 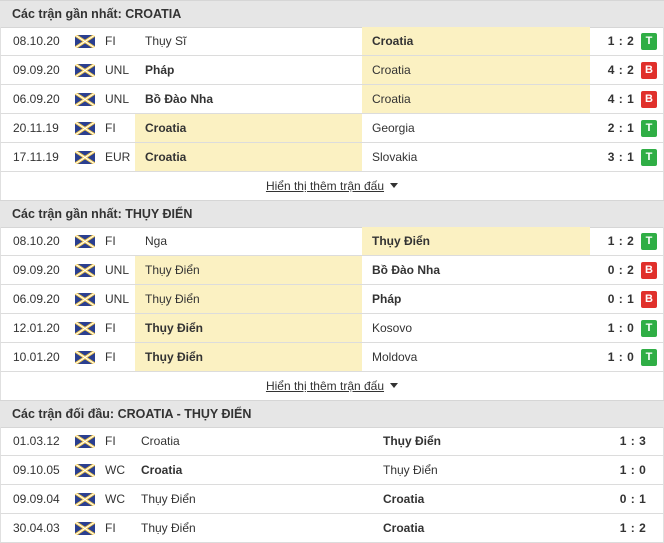 I want to click on match-date: 09.10.05, so click(x=36, y=470).